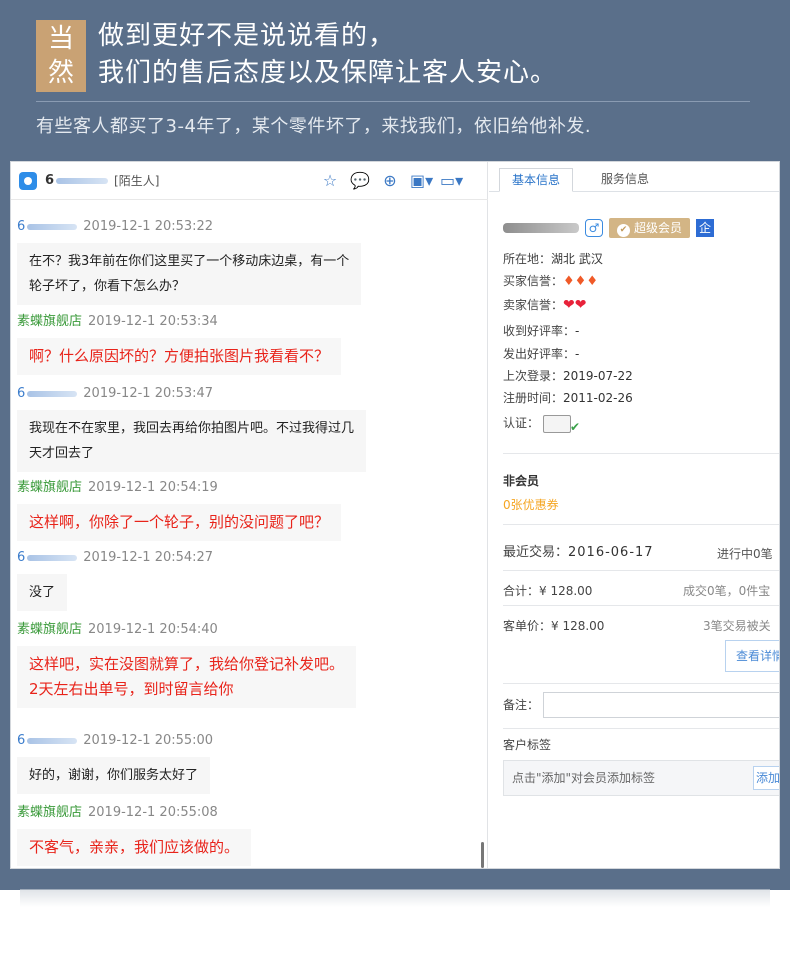 The width and height of the screenshot is (790, 961). Describe the element at coordinates (623, 230) in the screenshot. I see `check-icon: ✔` at that location.